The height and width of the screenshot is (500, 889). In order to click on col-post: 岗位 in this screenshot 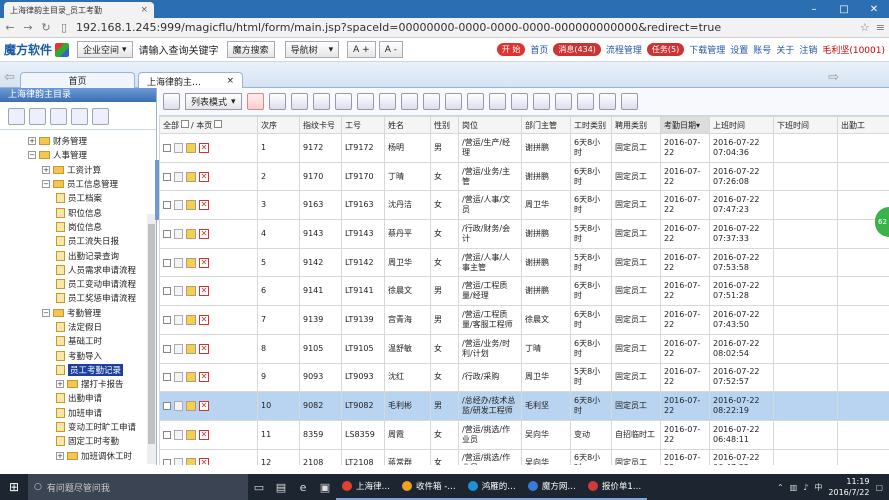, I will do `click(490, 125)`.